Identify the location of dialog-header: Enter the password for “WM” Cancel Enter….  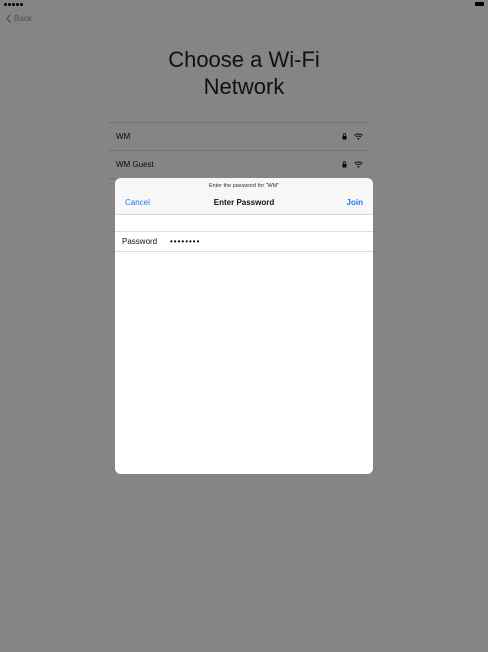
(244, 196).